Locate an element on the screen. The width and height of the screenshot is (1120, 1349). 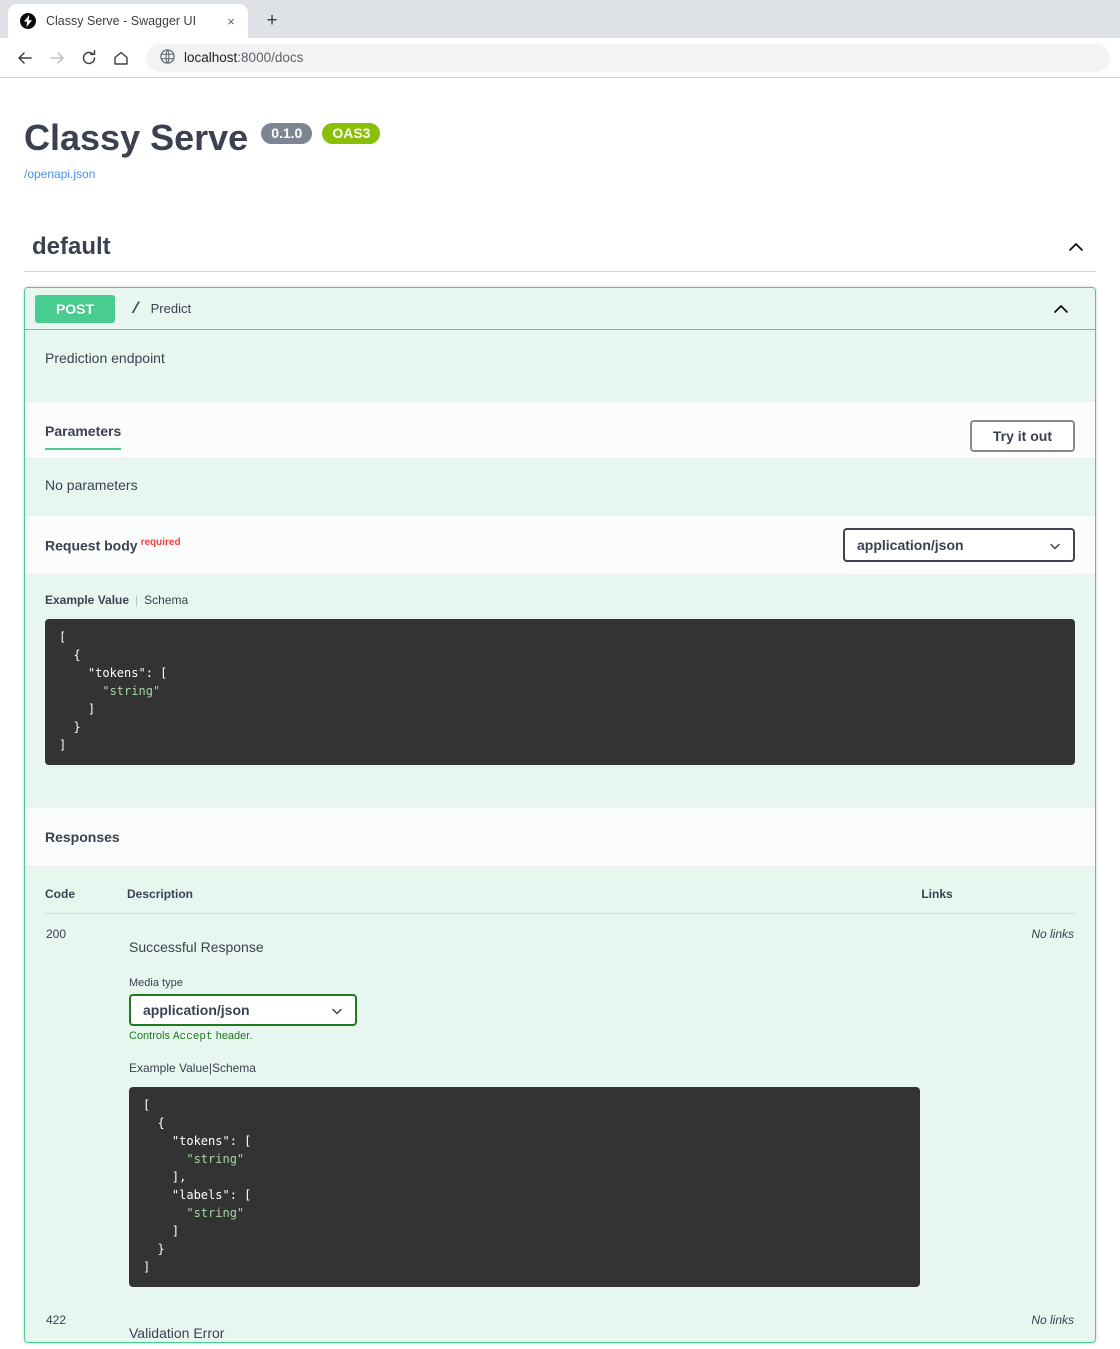
page-title: Classy Serve 0.1.0 OAS3 is located at coordinates (560, 137).